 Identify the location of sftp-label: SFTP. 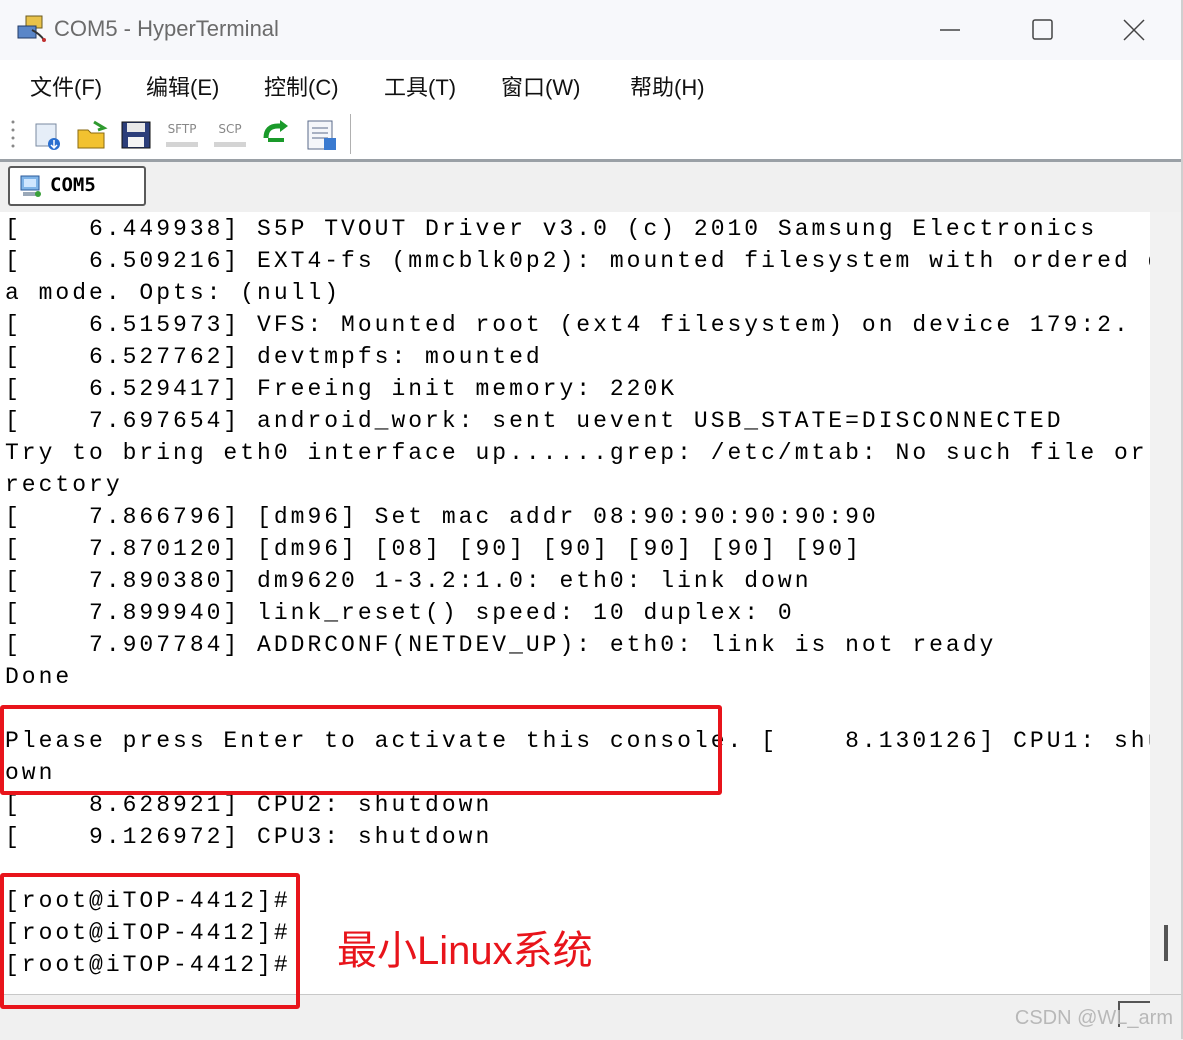
(182, 129).